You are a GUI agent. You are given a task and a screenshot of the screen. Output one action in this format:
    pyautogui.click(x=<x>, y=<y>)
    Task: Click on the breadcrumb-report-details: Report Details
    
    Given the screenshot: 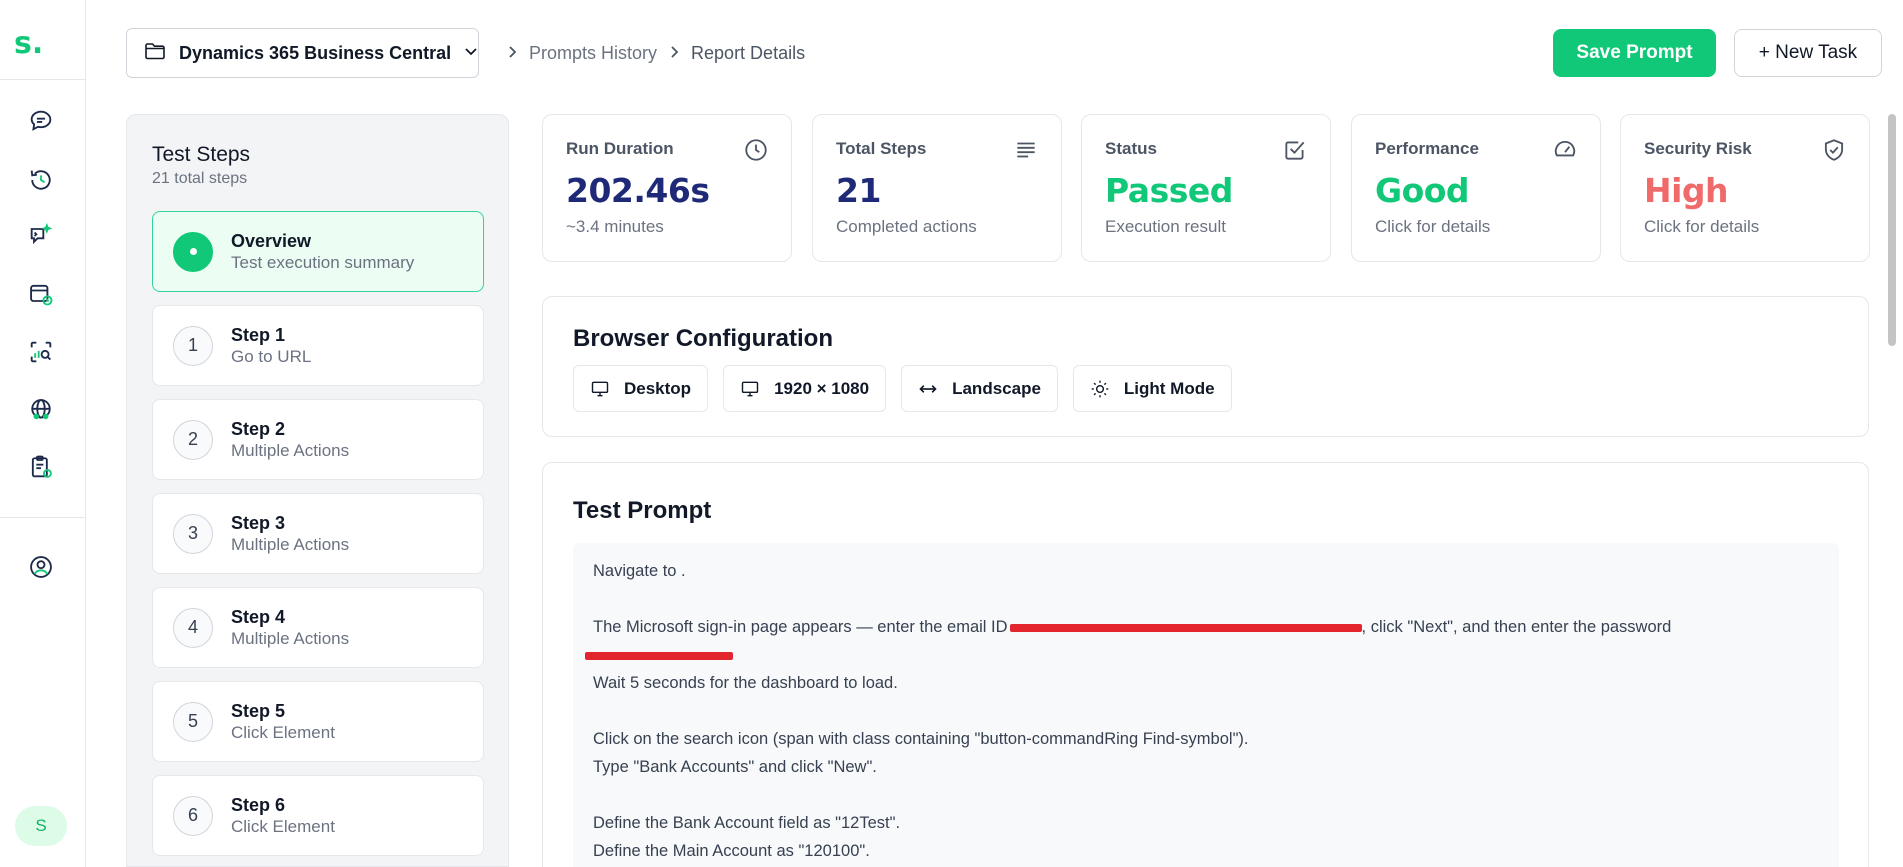 What is the action you would take?
    pyautogui.click(x=748, y=52)
    